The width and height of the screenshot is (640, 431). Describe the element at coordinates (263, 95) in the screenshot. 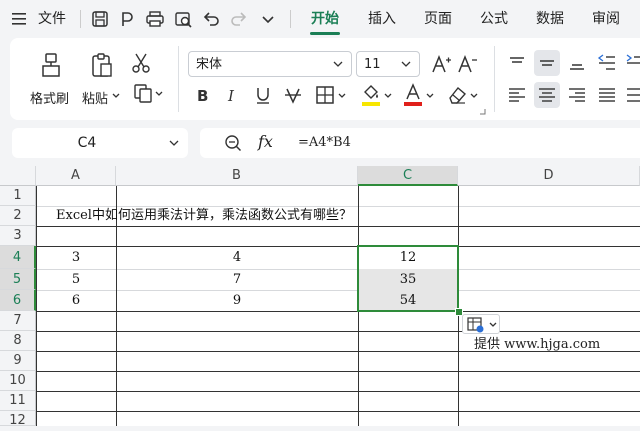

I see `underline-icon` at that location.